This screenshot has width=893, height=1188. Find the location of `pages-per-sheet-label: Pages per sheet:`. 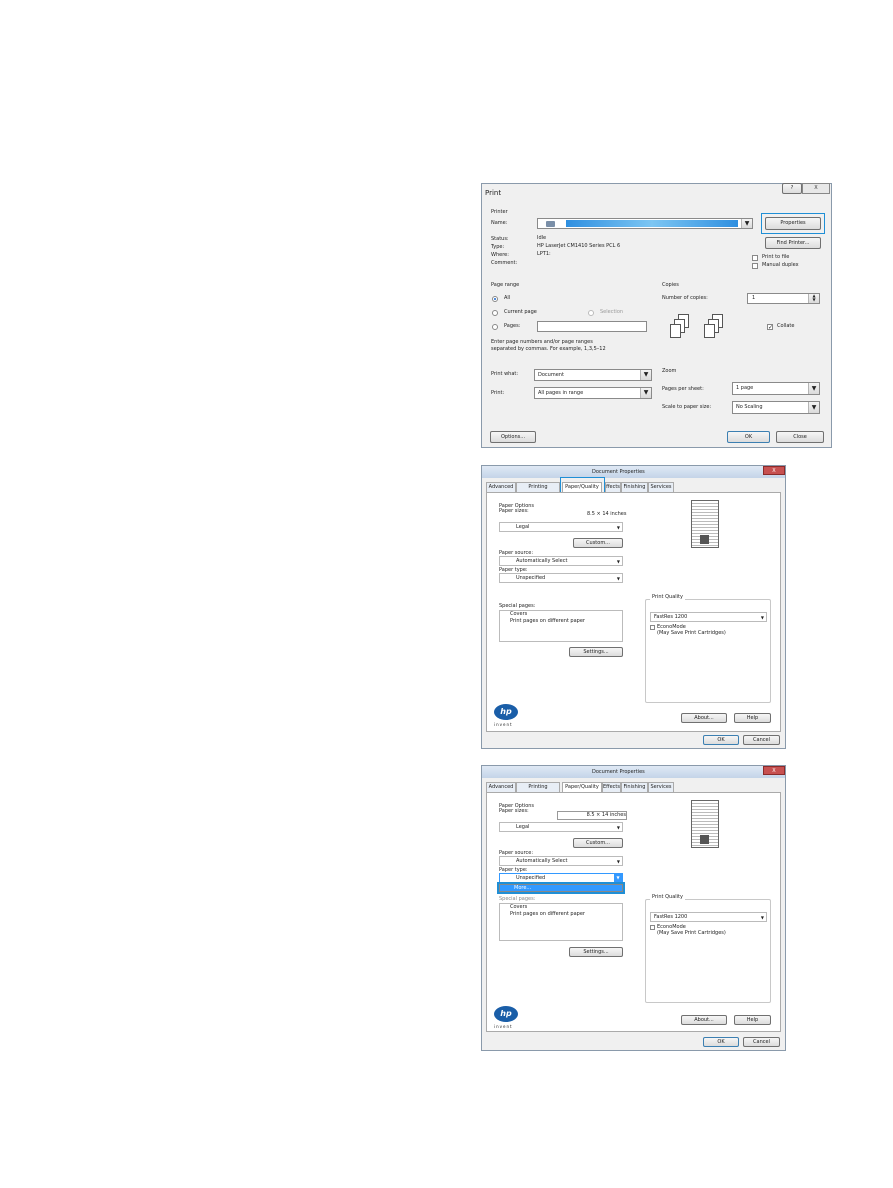

pages-per-sheet-label: Pages per sheet: is located at coordinates (683, 389).